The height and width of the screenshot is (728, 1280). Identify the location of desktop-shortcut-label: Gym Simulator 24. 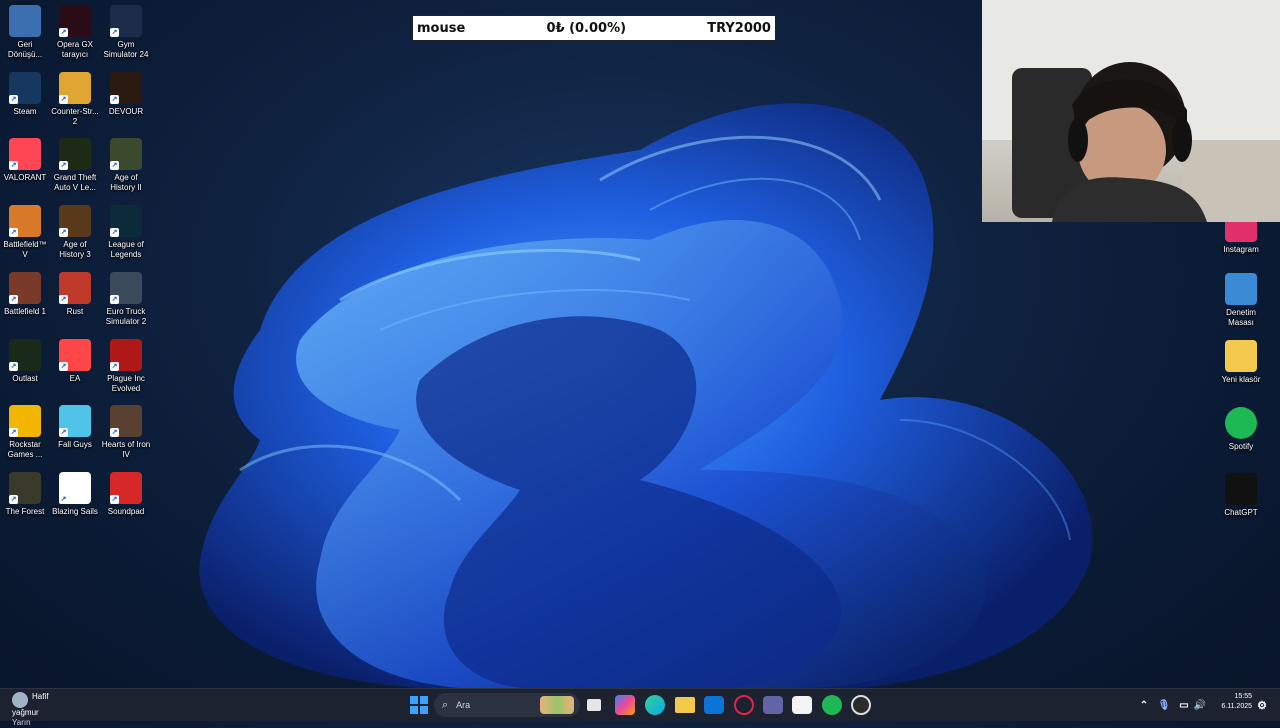
(126, 49).